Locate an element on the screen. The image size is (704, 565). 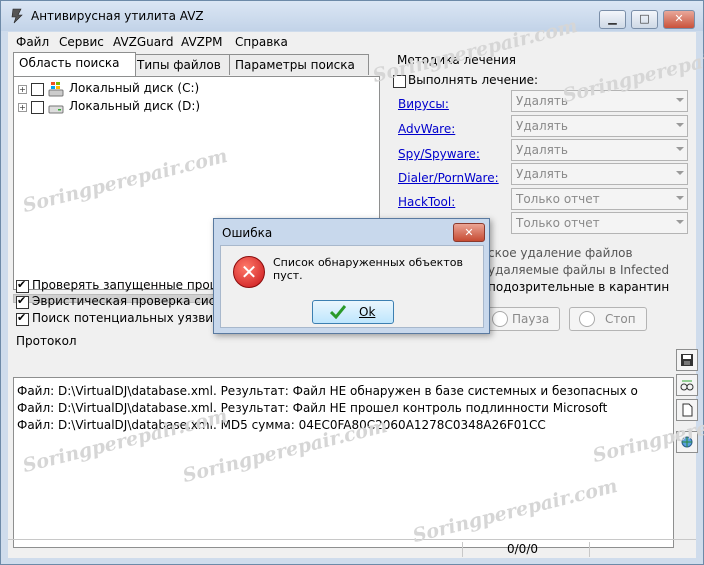
dialog-message: Список обнаруженных объектов пуст. is located at coordinates (368, 269).